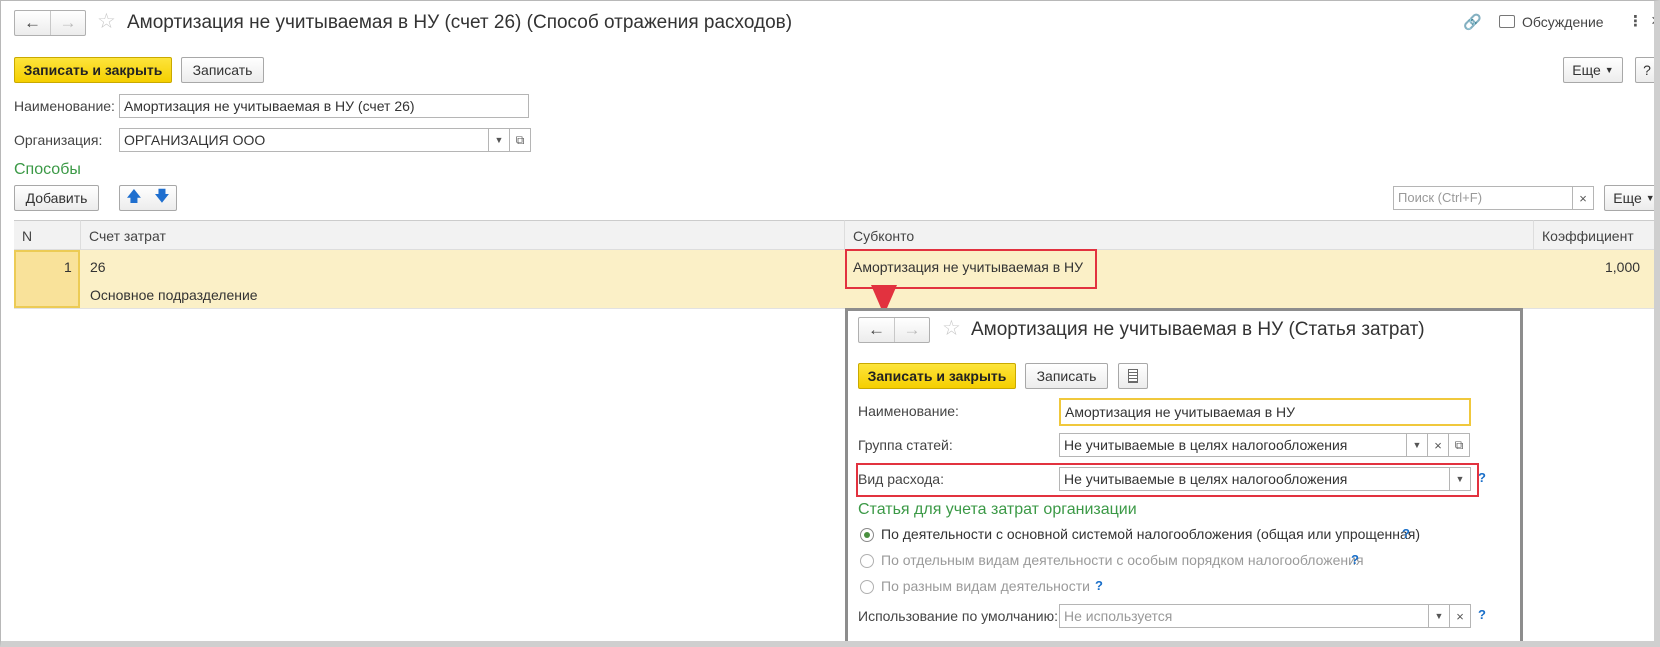 The image size is (1660, 647). I want to click on popup-favorite-star-icon: ☆, so click(951, 328).